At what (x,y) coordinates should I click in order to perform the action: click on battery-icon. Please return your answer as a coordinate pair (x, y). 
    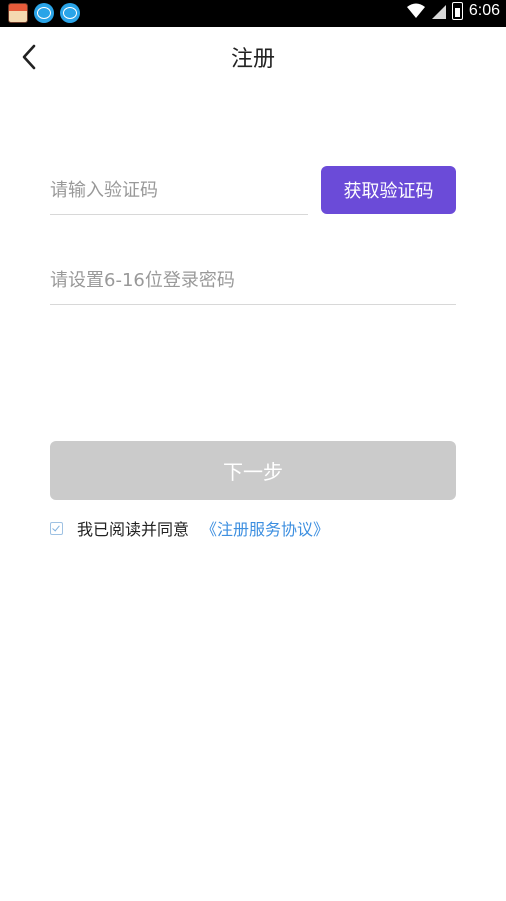
    Looking at the image, I should click on (457, 11).